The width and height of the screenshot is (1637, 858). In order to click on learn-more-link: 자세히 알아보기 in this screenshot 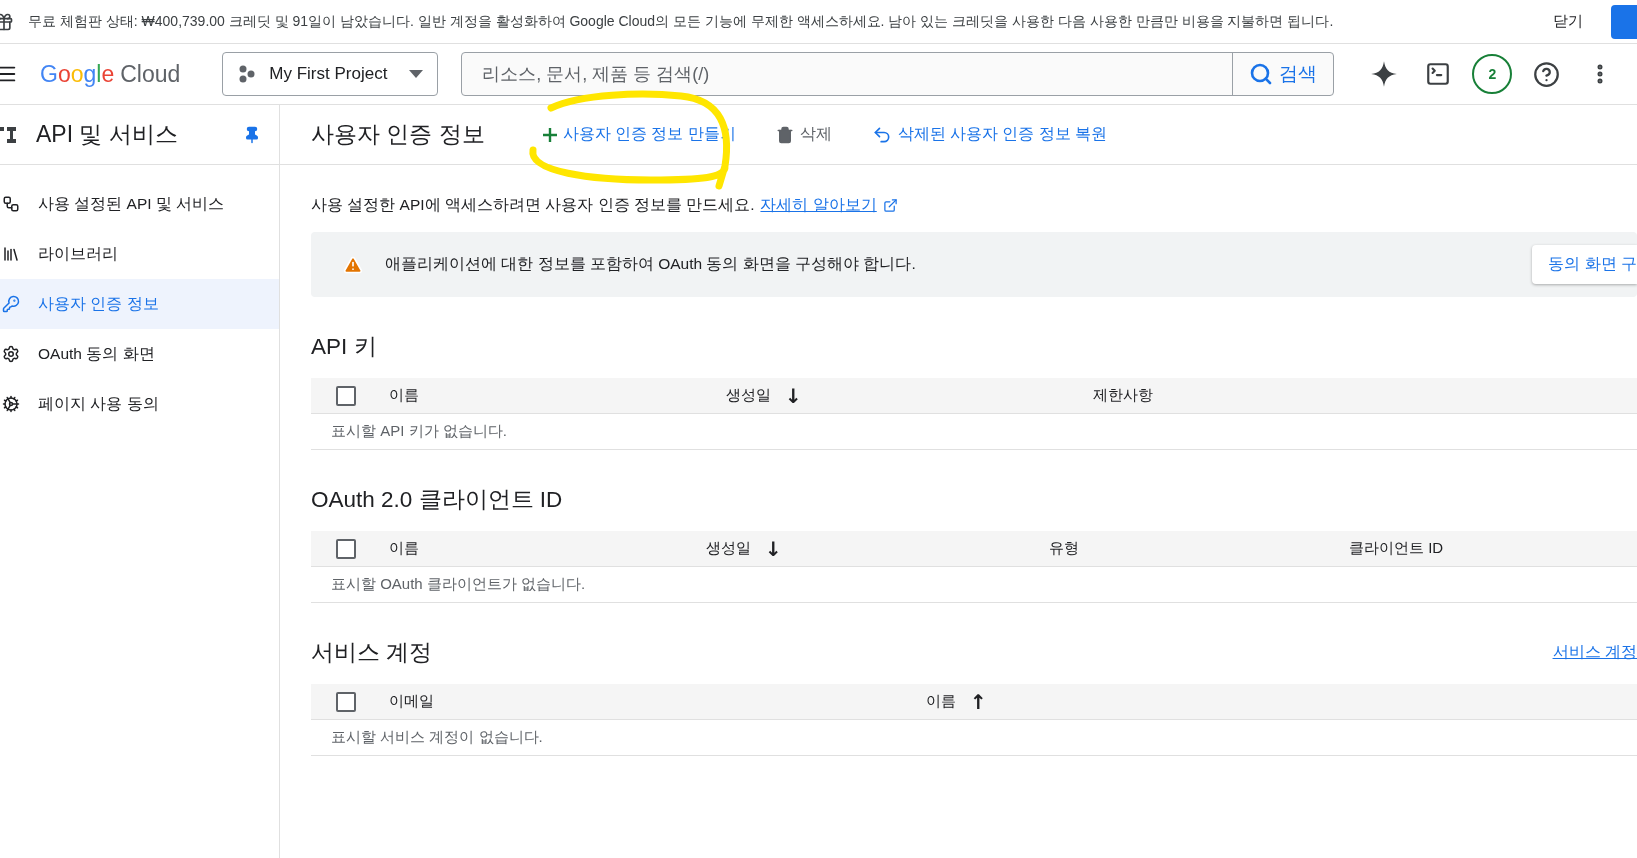, I will do `click(818, 205)`.